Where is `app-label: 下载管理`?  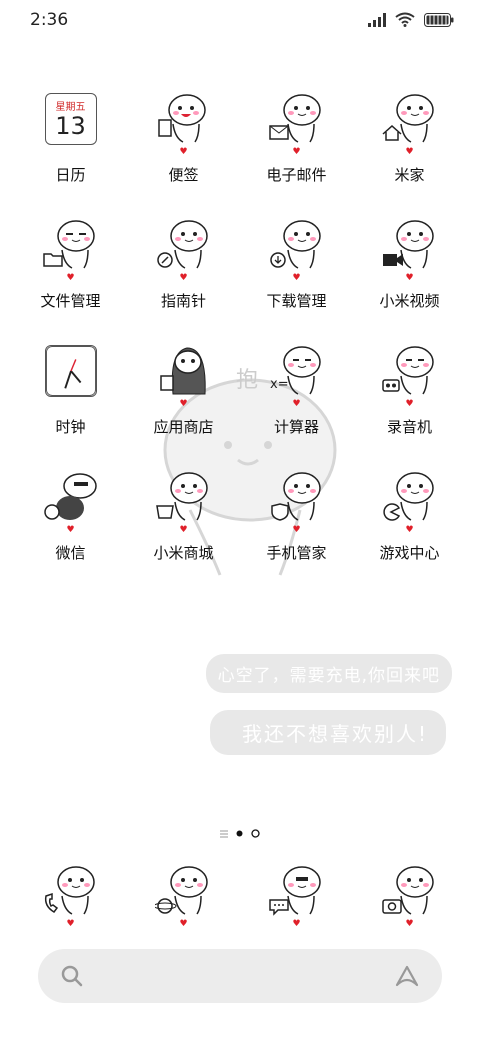 app-label: 下载管理 is located at coordinates (296, 301).